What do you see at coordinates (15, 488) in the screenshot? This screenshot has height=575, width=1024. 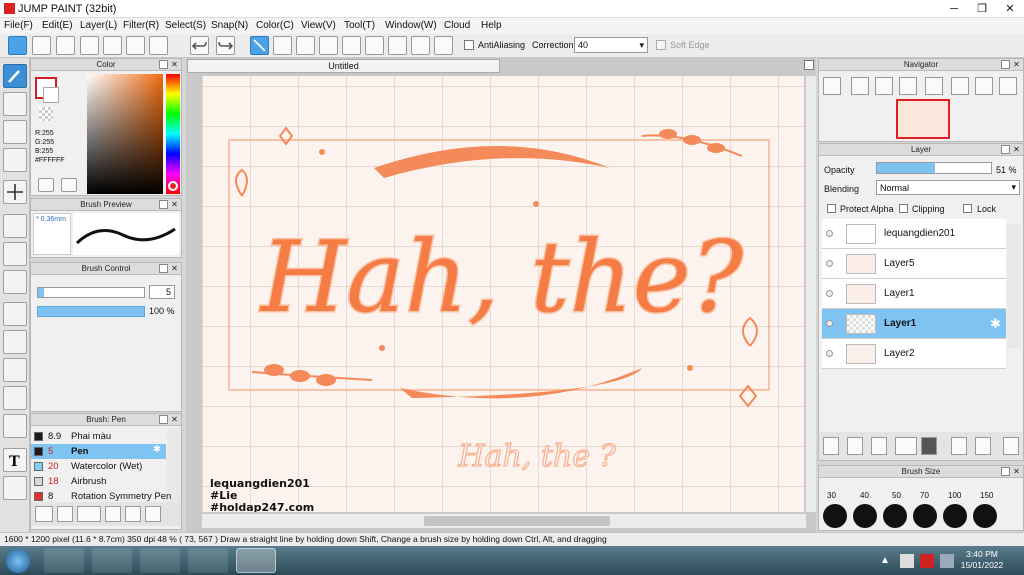 I see `hand-tool-icon` at bounding box center [15, 488].